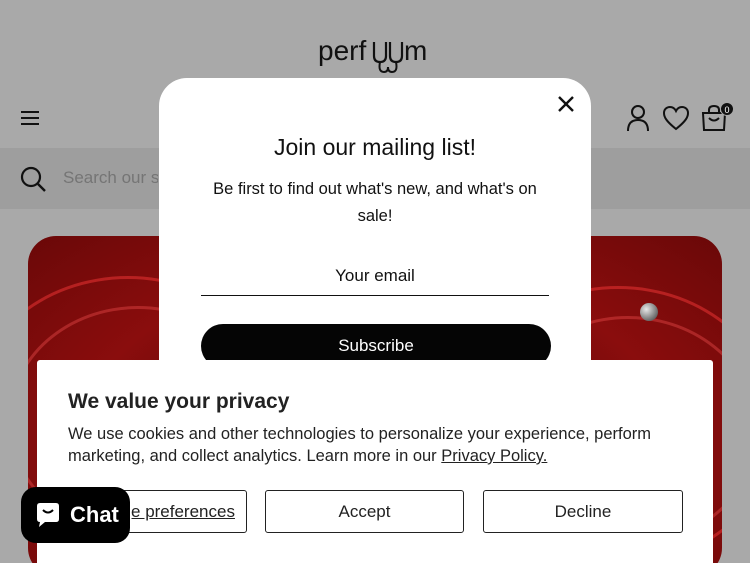 Image resolution: width=750 pixels, height=563 pixels. Describe the element at coordinates (110, 178) in the screenshot. I see `search-input` at that location.